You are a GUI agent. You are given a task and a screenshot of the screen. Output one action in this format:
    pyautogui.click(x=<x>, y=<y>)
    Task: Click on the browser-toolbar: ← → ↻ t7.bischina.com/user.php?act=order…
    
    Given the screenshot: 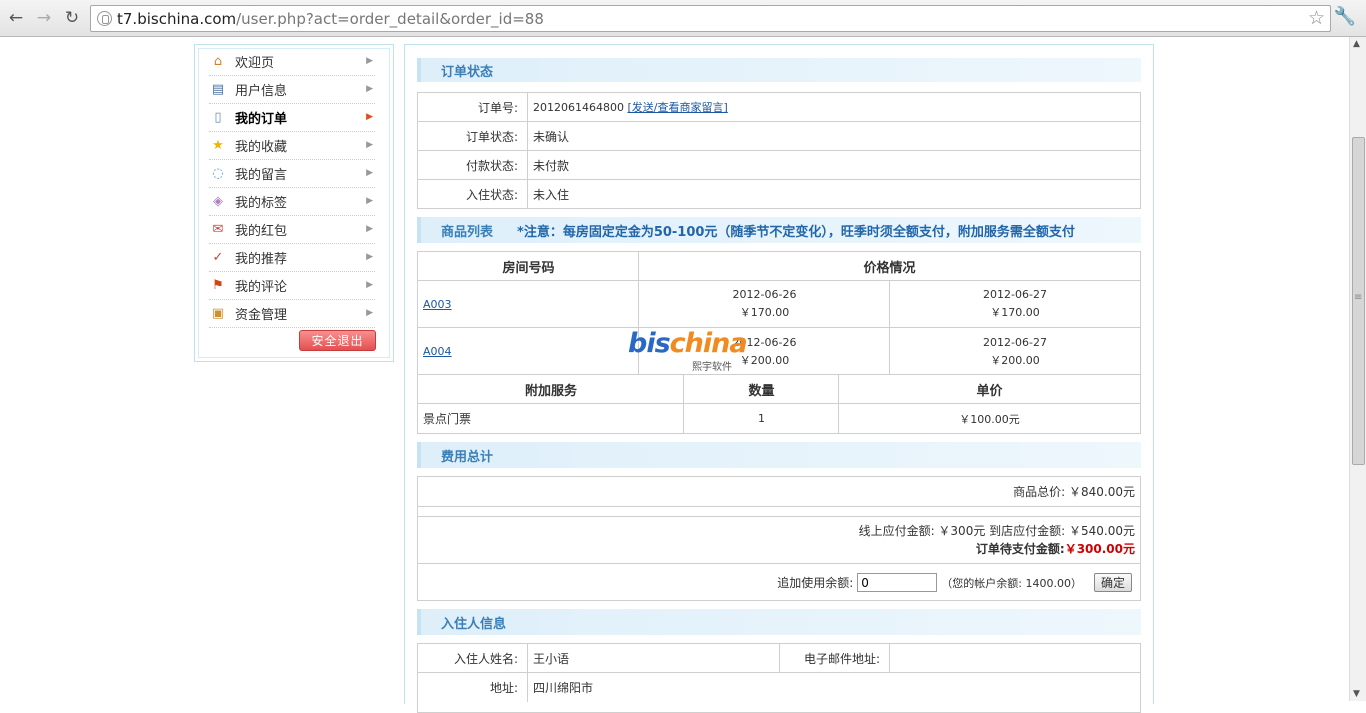 What is the action you would take?
    pyautogui.click(x=683, y=18)
    